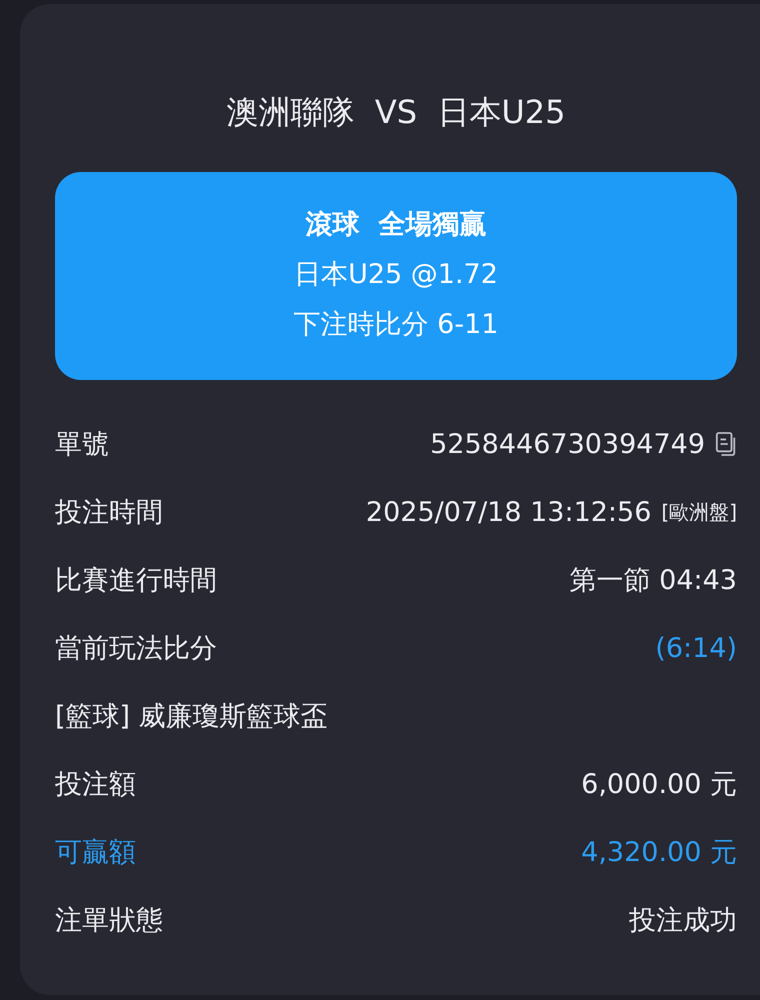 The image size is (760, 1000). I want to click on detail-value: 5258446730394749, so click(567, 444).